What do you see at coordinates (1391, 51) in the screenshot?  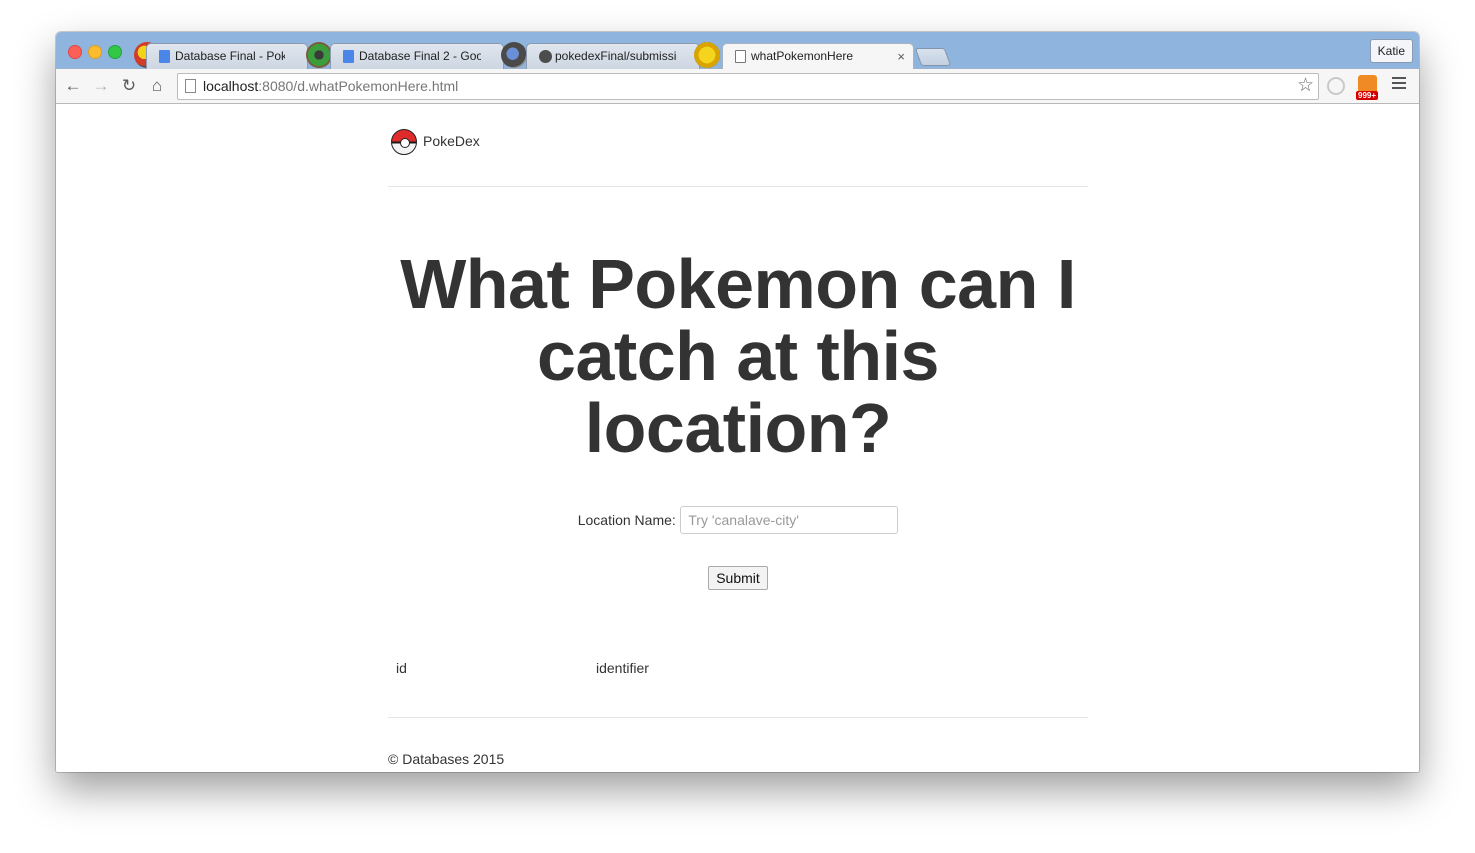 I see `profile-button: Katie` at bounding box center [1391, 51].